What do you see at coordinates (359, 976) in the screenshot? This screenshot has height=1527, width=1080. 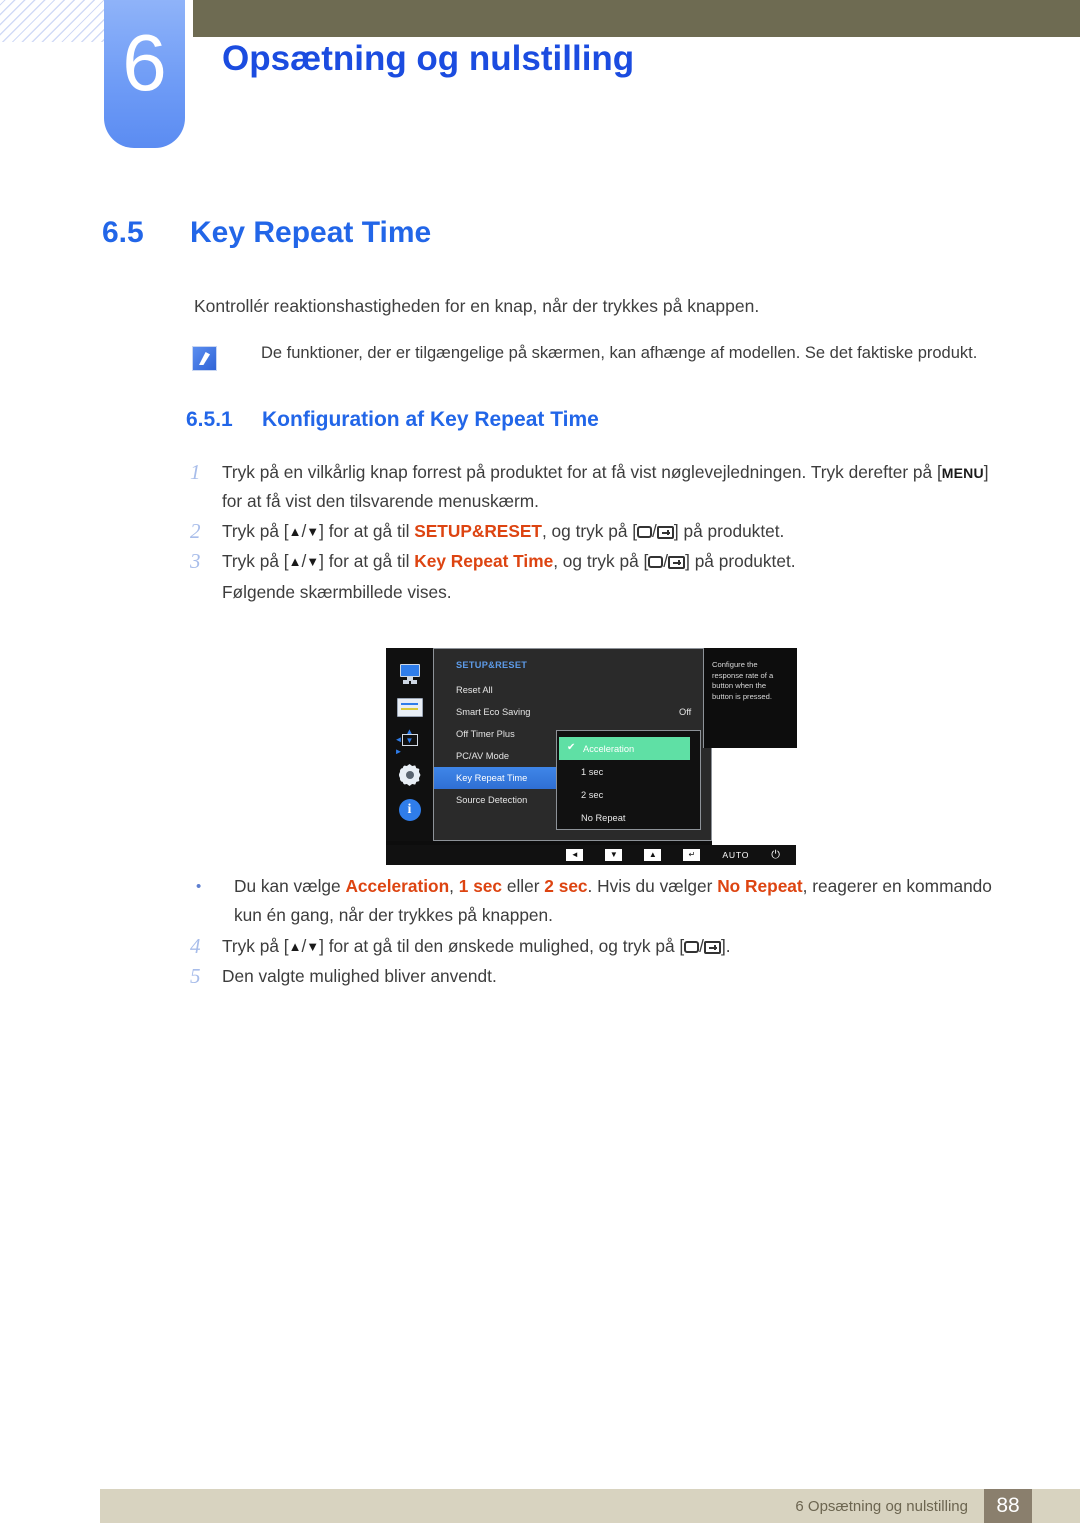 I see `step-text: Den valgte mulighed bliver anvendt.` at bounding box center [359, 976].